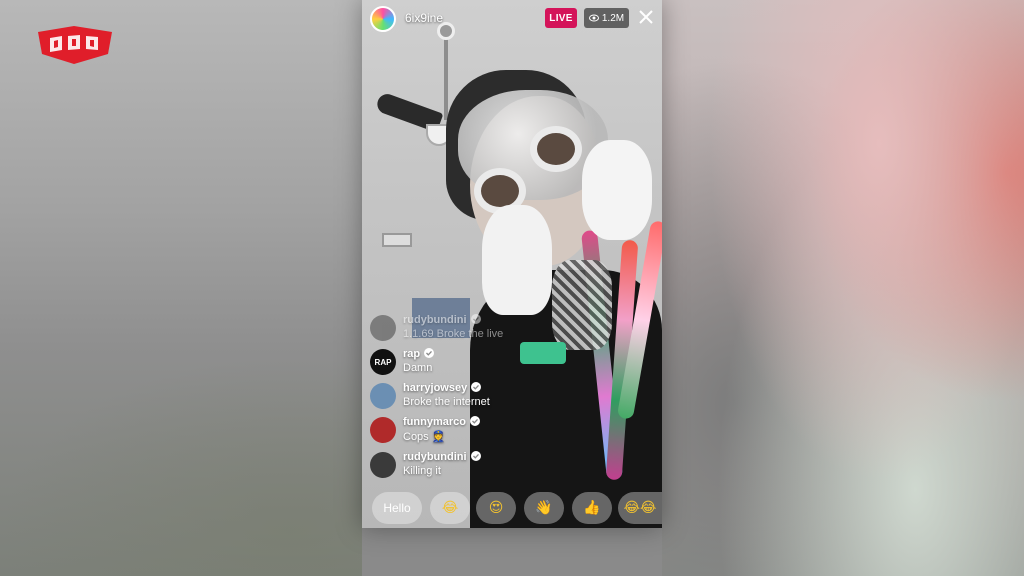  I want to click on ceiling-fan-rod, so click(446, 75).